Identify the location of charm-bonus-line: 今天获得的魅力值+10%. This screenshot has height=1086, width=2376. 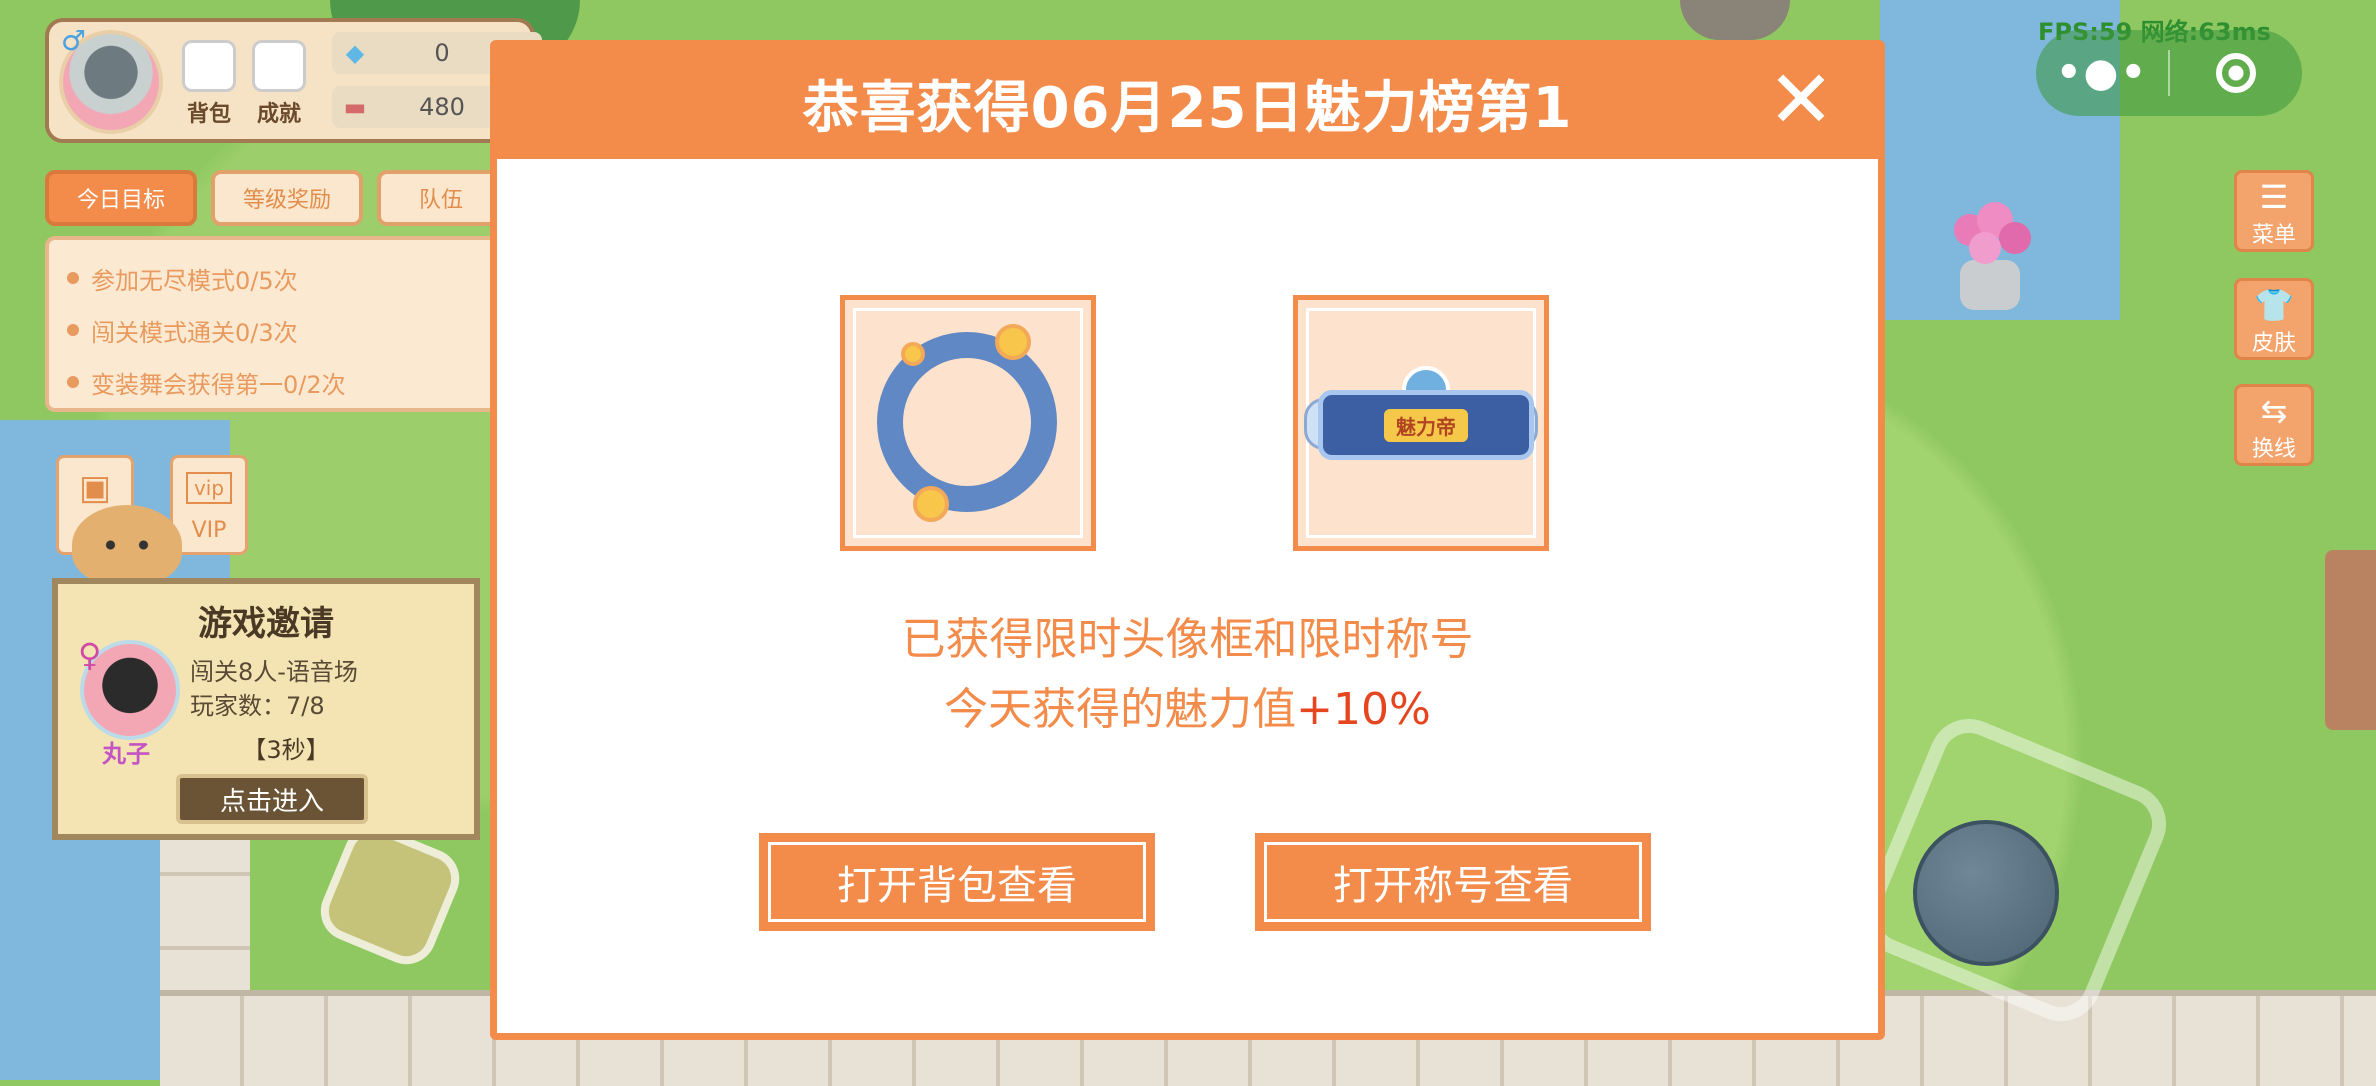
(1187, 705).